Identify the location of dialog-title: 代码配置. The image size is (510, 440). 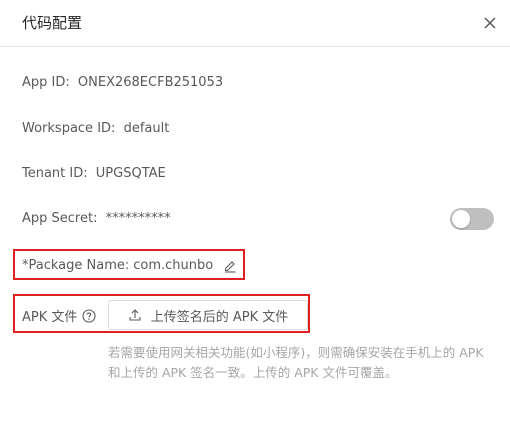
(52, 23).